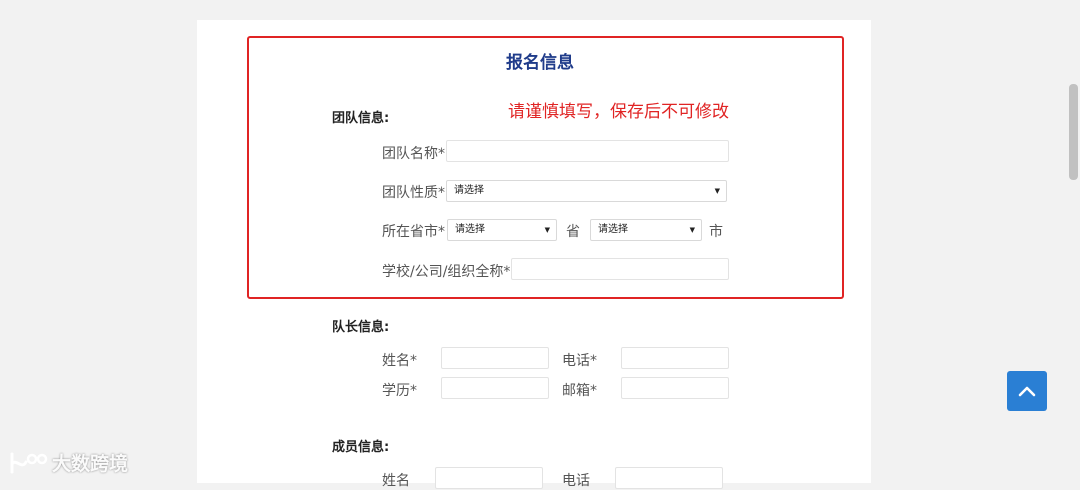 This screenshot has height=490, width=1080. What do you see at coordinates (1073, 132) in the screenshot?
I see `scrollbar-thumb` at bounding box center [1073, 132].